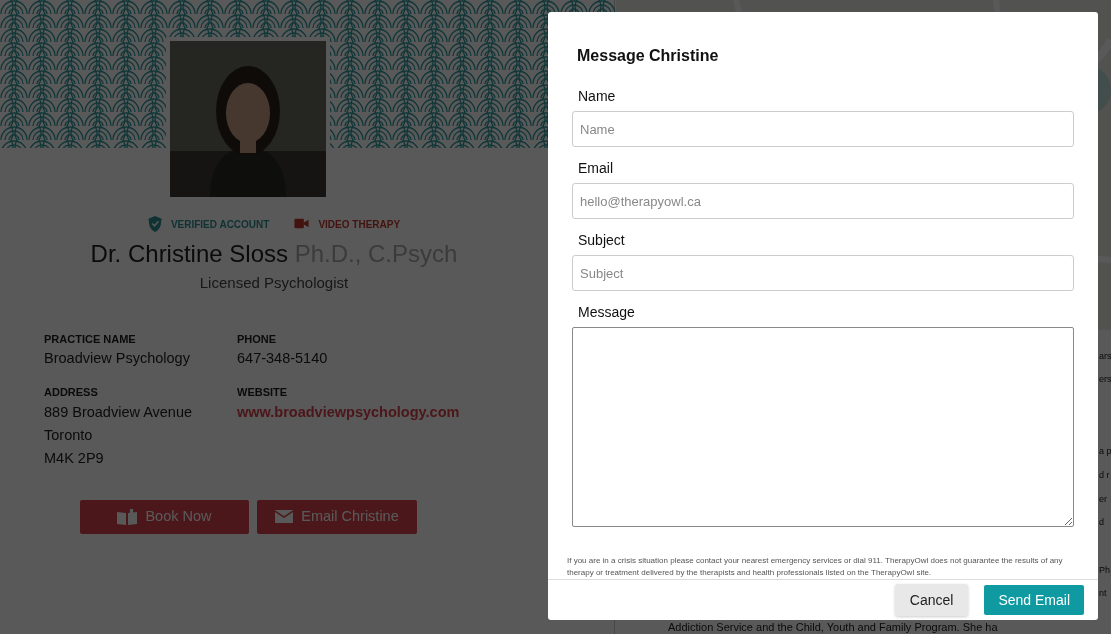  Describe the element at coordinates (815, 567) in the screenshot. I see `disclaimer-text: If you are in a crisis situation please contact your nearest emergency services or dial 911. TherapyOwl does not guarantee the results of any therapy or treatment delivered by the therapists and health professionals listed on the TherapyOwl site.` at that location.